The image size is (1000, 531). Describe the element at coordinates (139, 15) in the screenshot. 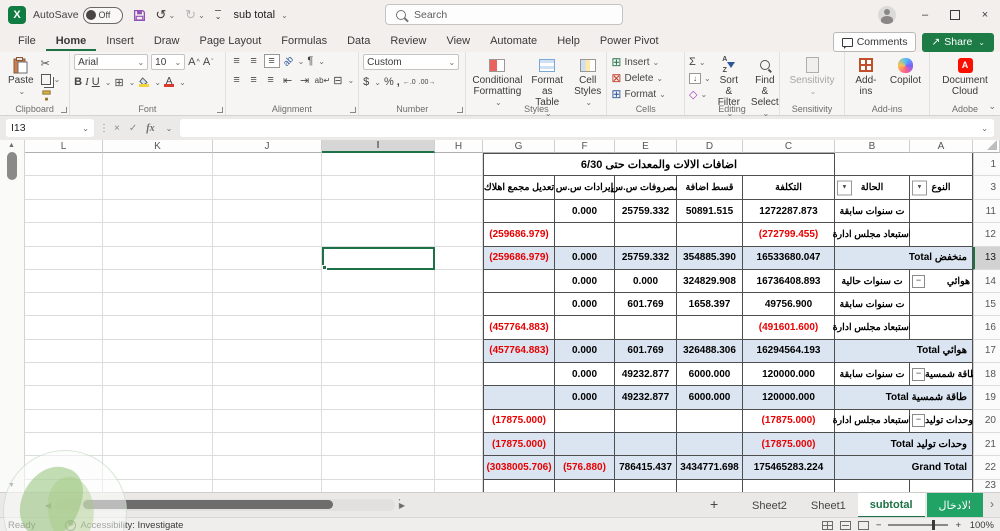

I see `save-button` at that location.